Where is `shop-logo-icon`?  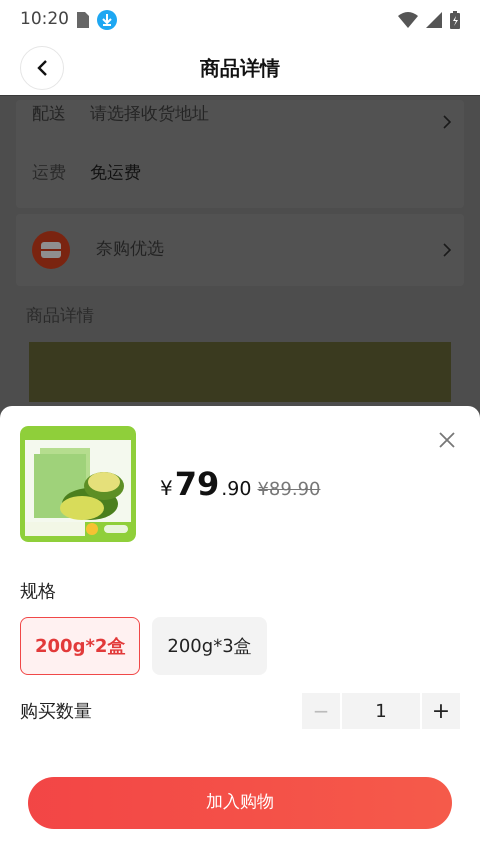 shop-logo-icon is located at coordinates (51, 250).